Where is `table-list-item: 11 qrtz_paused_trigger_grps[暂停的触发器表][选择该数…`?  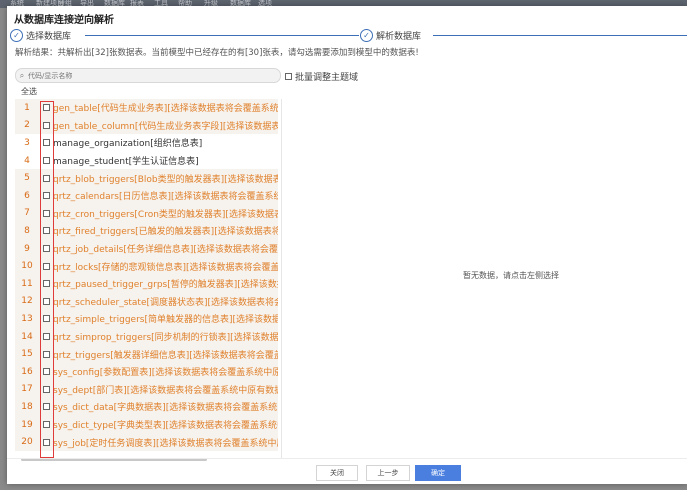
table-list-item: 11 qrtz_paused_trigger_grps[暂停的触发器表][选择该数… is located at coordinates (146, 284).